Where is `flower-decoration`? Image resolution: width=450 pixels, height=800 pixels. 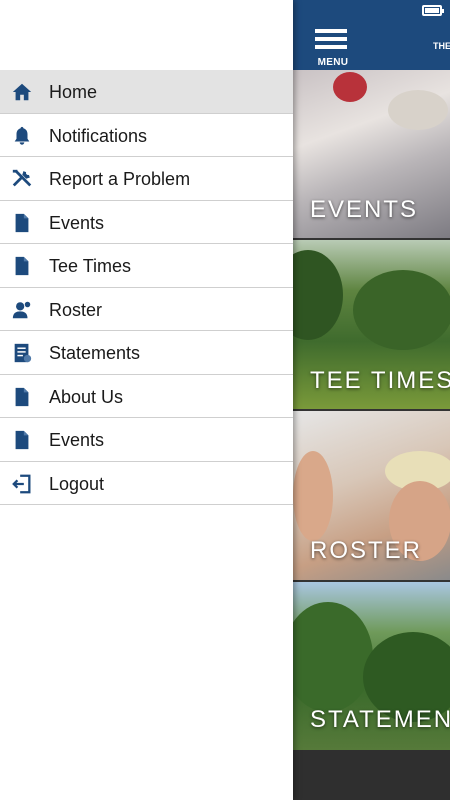
flower-decoration is located at coordinates (350, 87).